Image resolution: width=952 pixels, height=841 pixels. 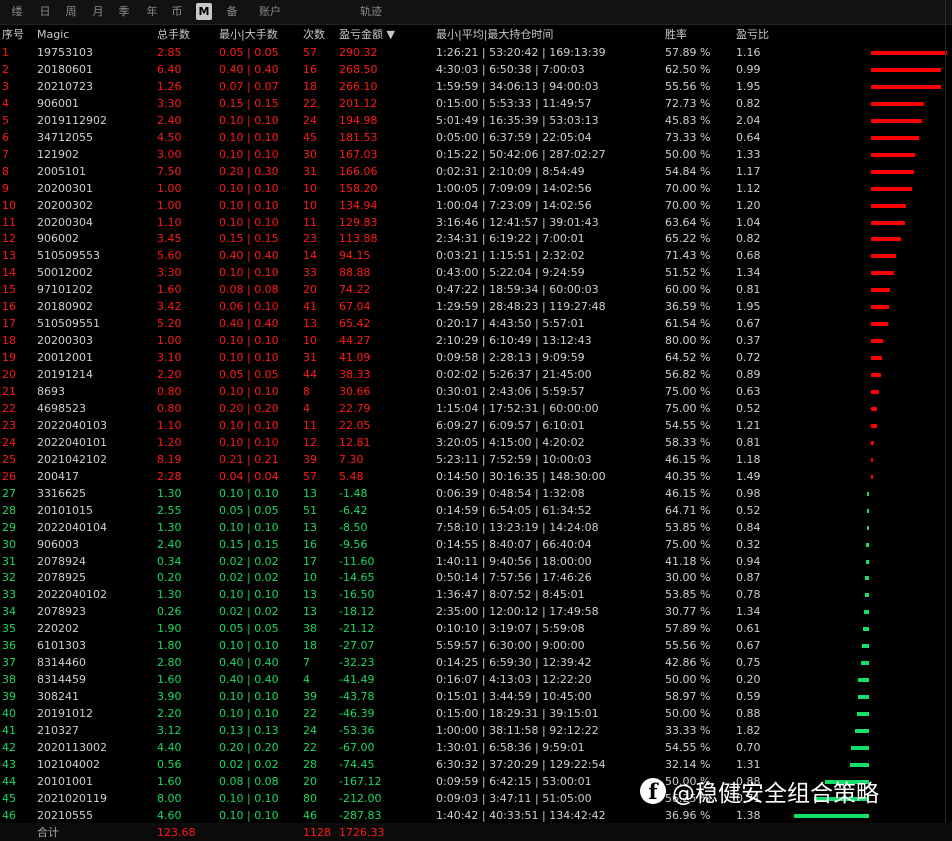 What do you see at coordinates (169, 69) in the screenshot?
I see `row-lots: 6.40` at bounding box center [169, 69].